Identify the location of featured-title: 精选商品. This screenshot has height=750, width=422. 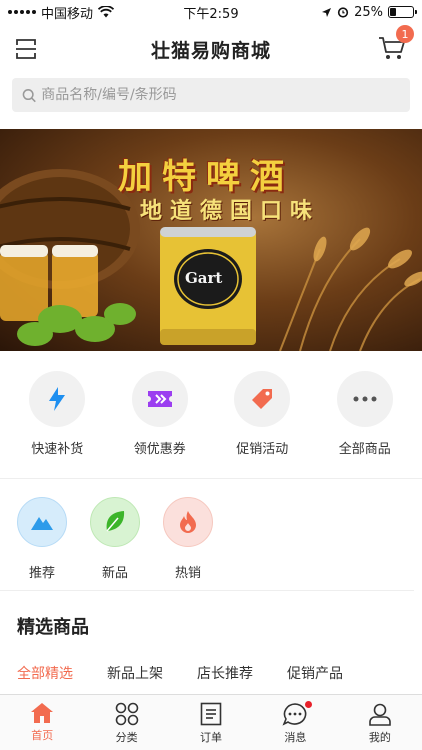
(53, 627).